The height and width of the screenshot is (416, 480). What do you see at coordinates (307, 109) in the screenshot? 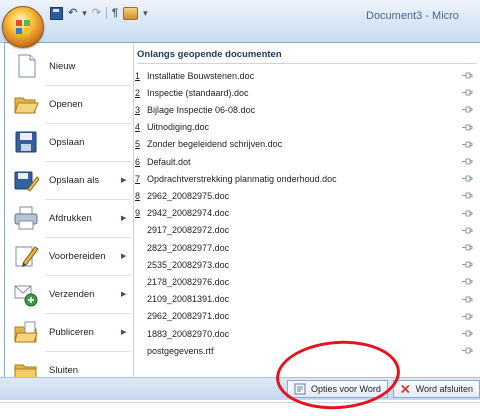
I see `recent-document-item: 3 Bijlage Inspectie 06-08.doc` at bounding box center [307, 109].